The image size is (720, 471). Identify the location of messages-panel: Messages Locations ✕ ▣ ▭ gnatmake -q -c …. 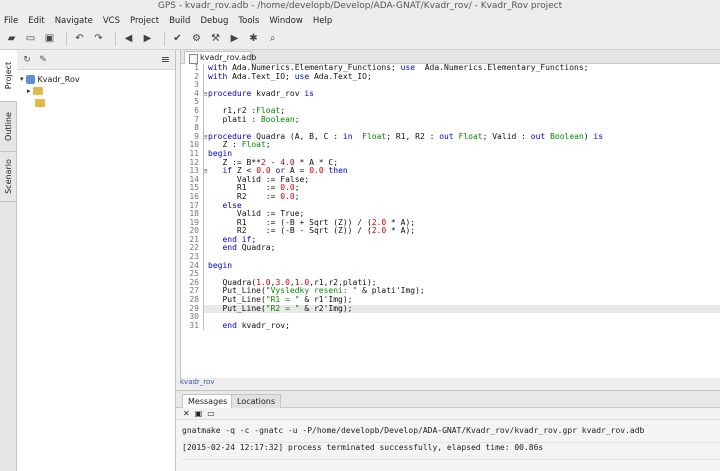
(448, 430).